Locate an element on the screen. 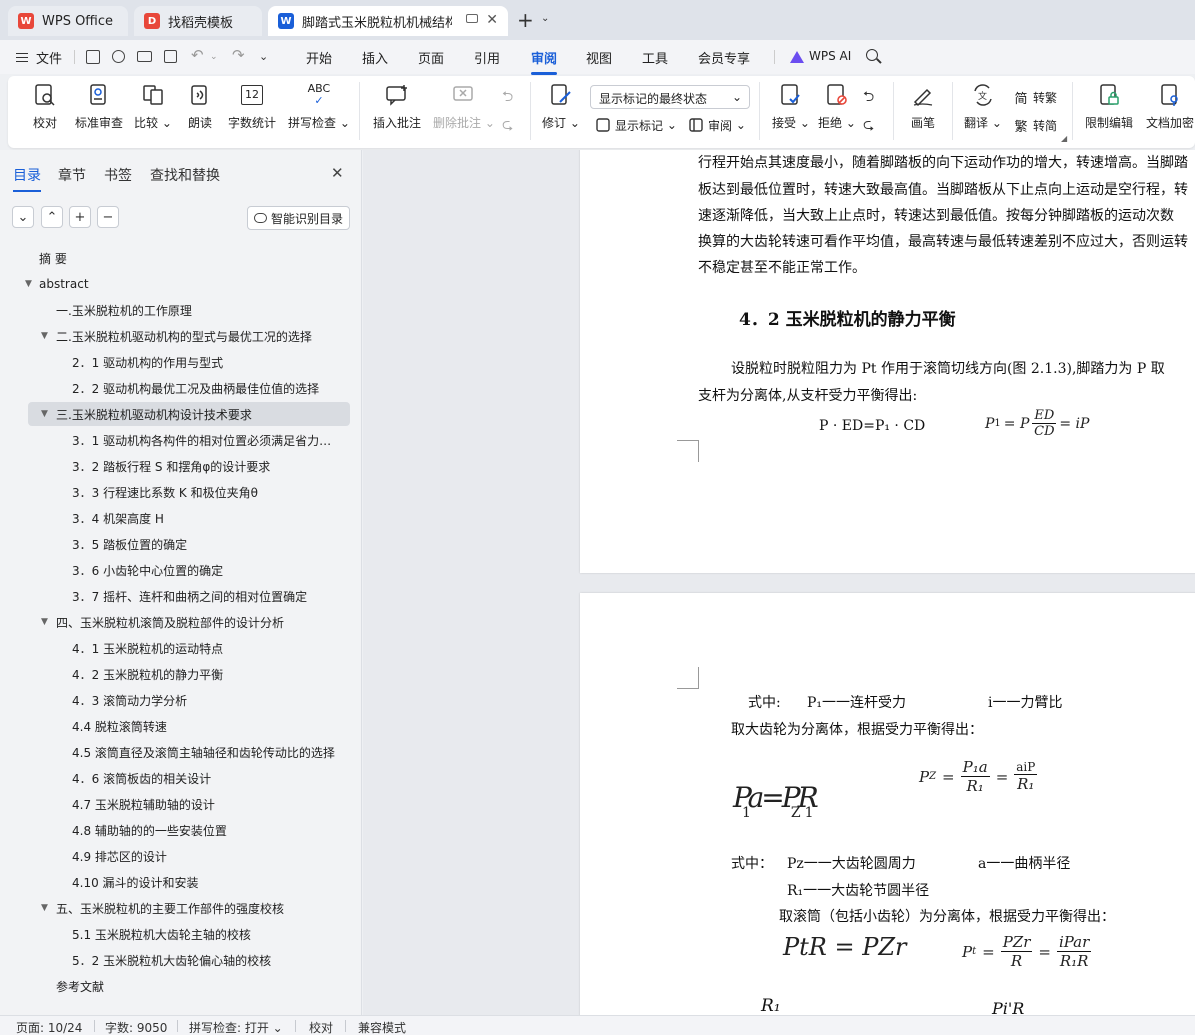 The height and width of the screenshot is (1035, 1195). toc-item: 4.8 辅助轴的的一些安装位置 is located at coordinates (181, 830).